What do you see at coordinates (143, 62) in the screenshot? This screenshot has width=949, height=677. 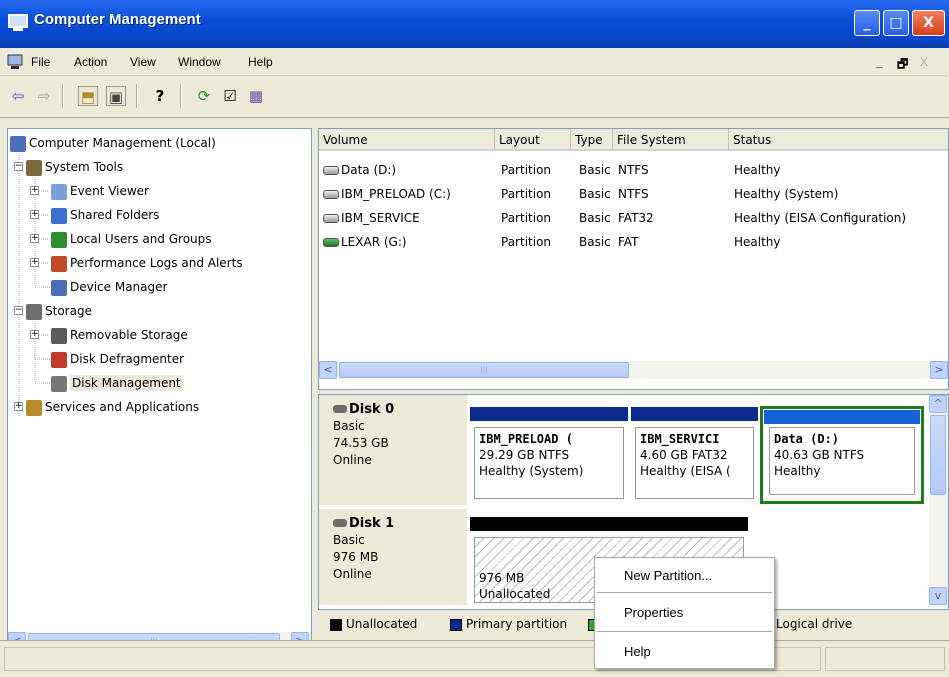 I see `menu-view: View` at bounding box center [143, 62].